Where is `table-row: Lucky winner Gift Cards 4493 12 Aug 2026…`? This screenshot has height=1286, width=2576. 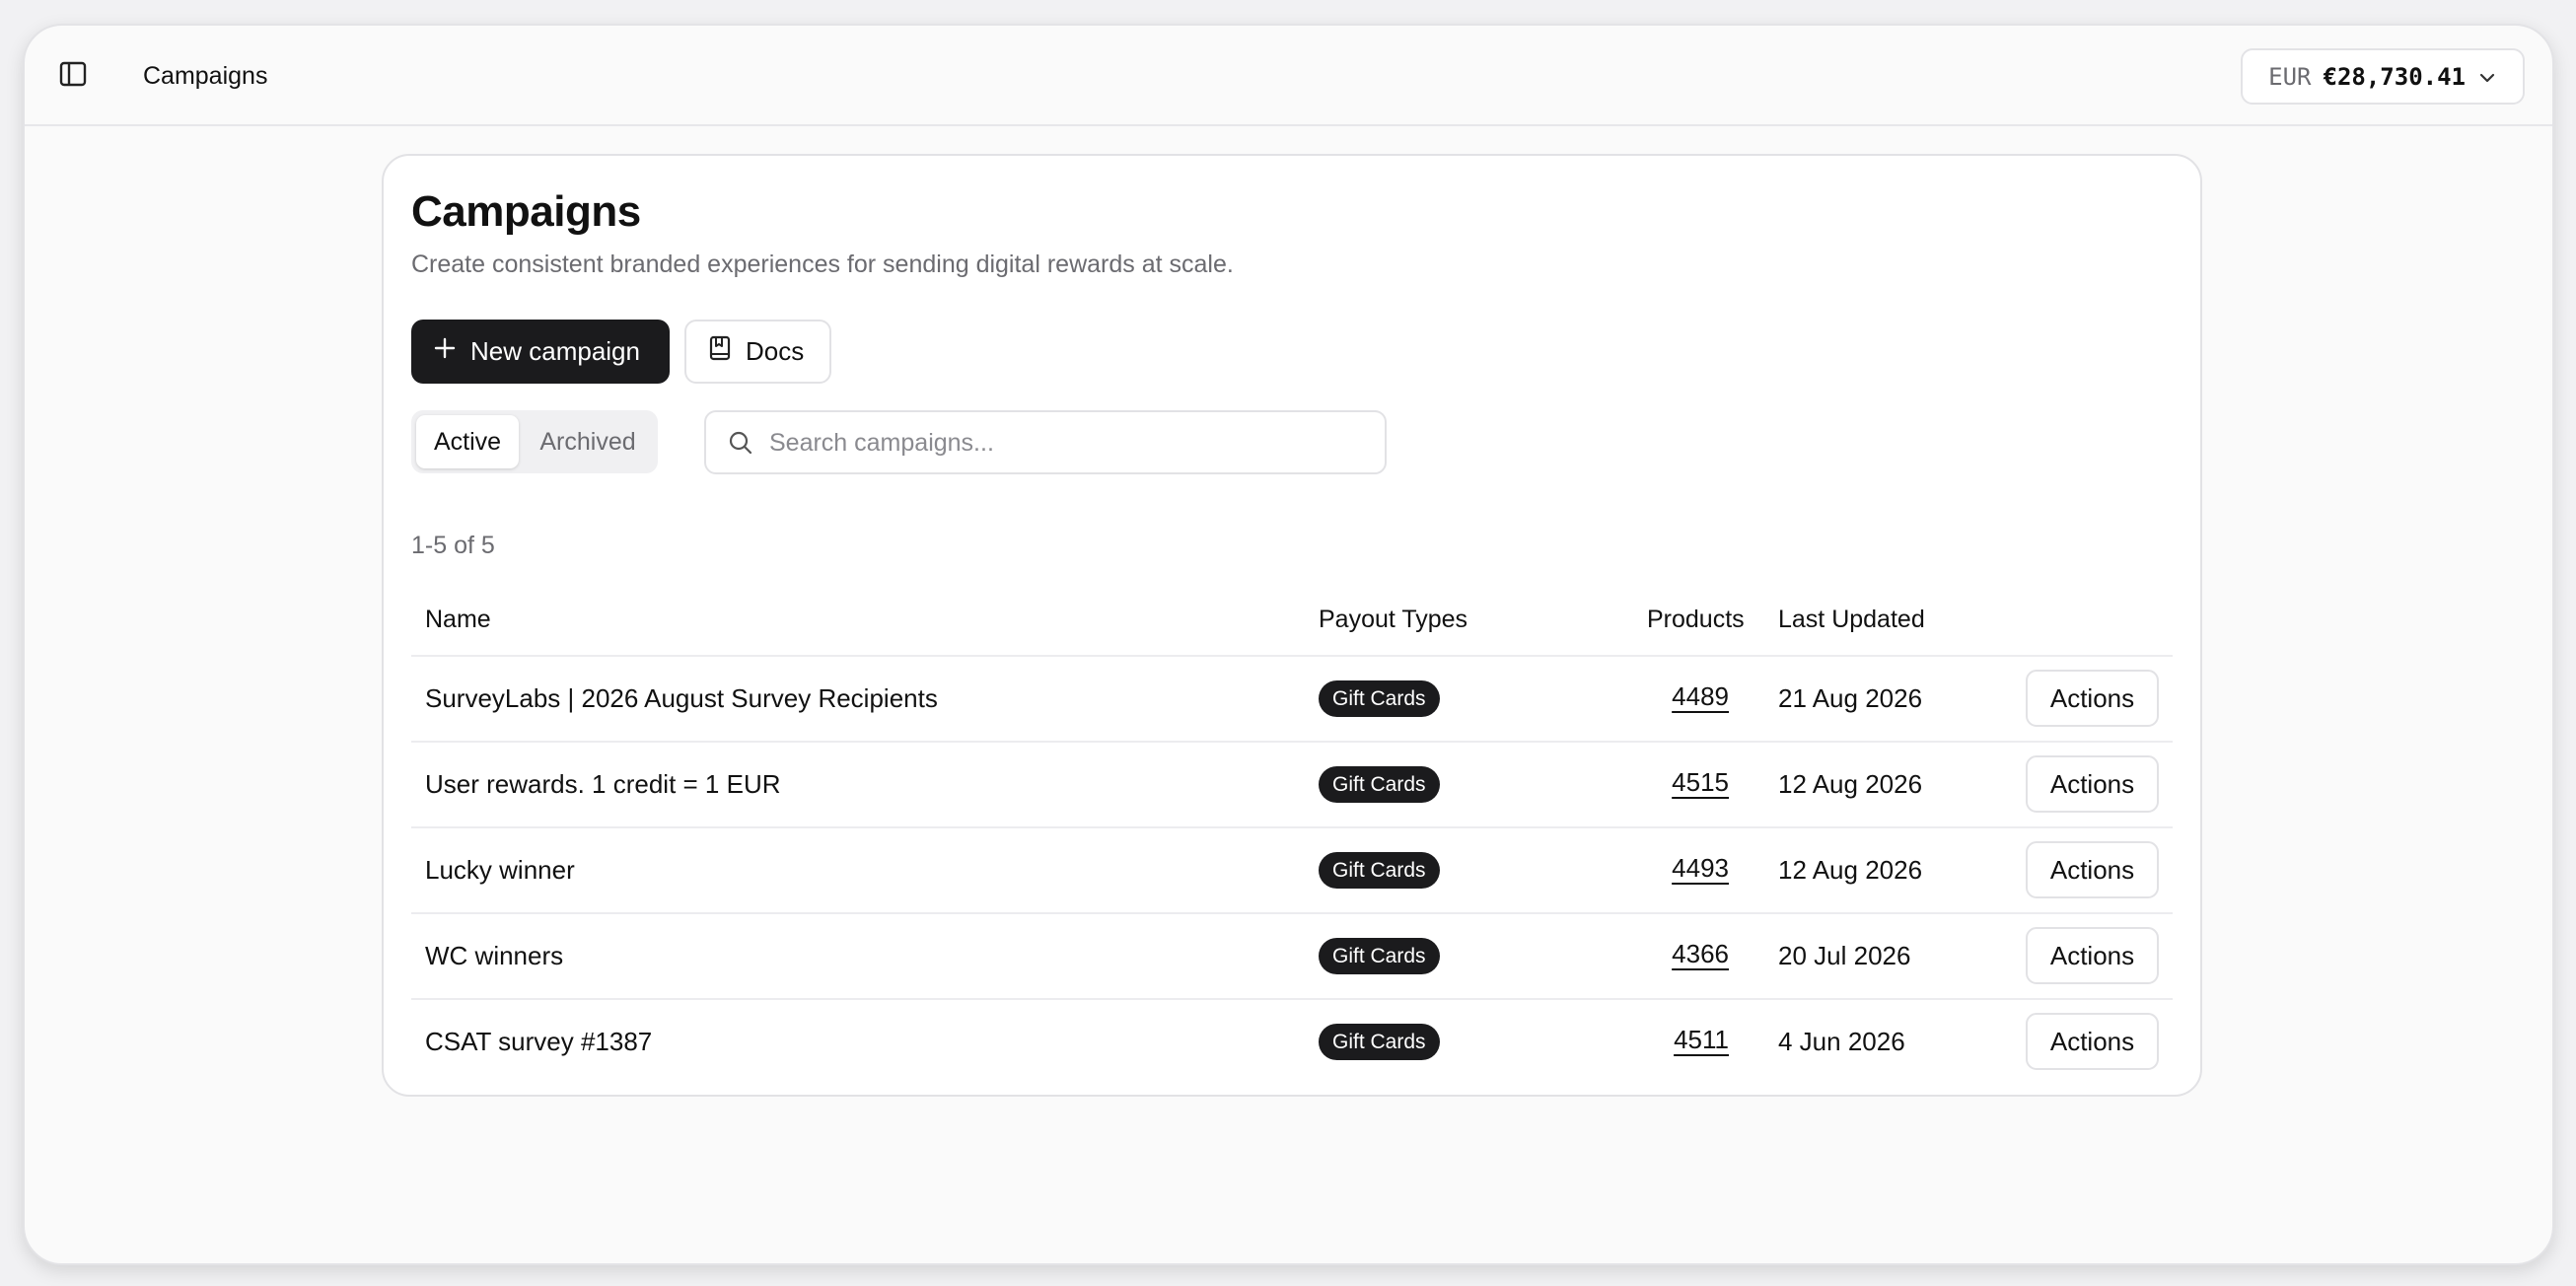 table-row: Lucky winner Gift Cards 4493 12 Aug 2026… is located at coordinates (1292, 871).